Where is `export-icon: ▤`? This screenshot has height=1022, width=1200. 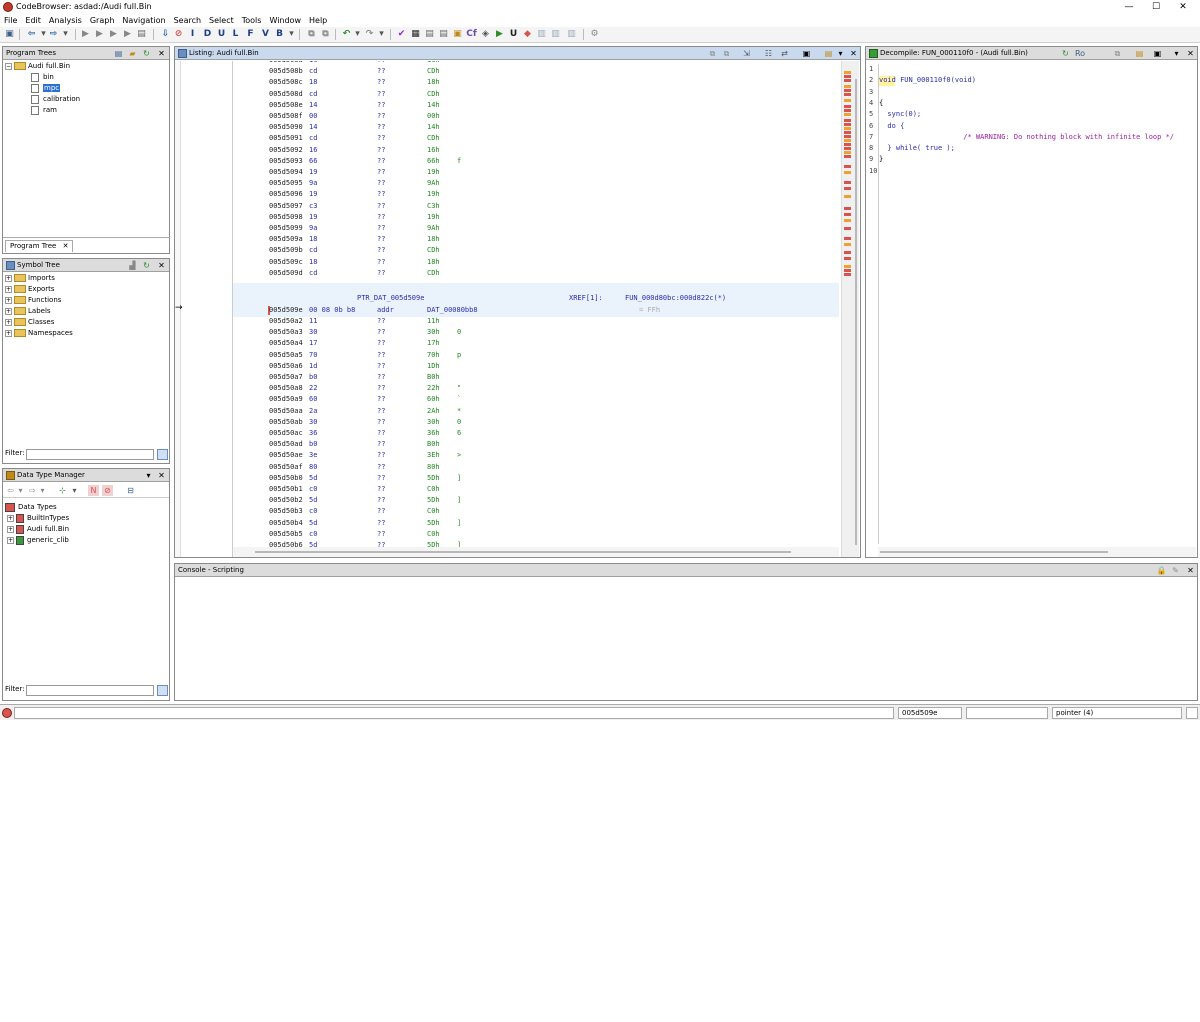
export-icon: ▤ is located at coordinates (1139, 53).